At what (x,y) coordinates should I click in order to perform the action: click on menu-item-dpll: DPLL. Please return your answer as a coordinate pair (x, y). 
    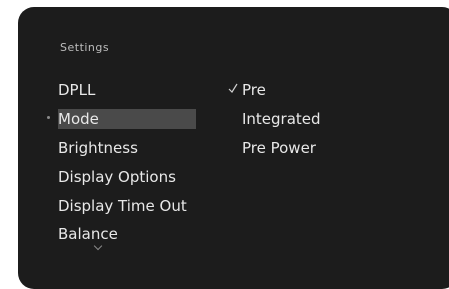
    Looking at the image, I should click on (127, 90).